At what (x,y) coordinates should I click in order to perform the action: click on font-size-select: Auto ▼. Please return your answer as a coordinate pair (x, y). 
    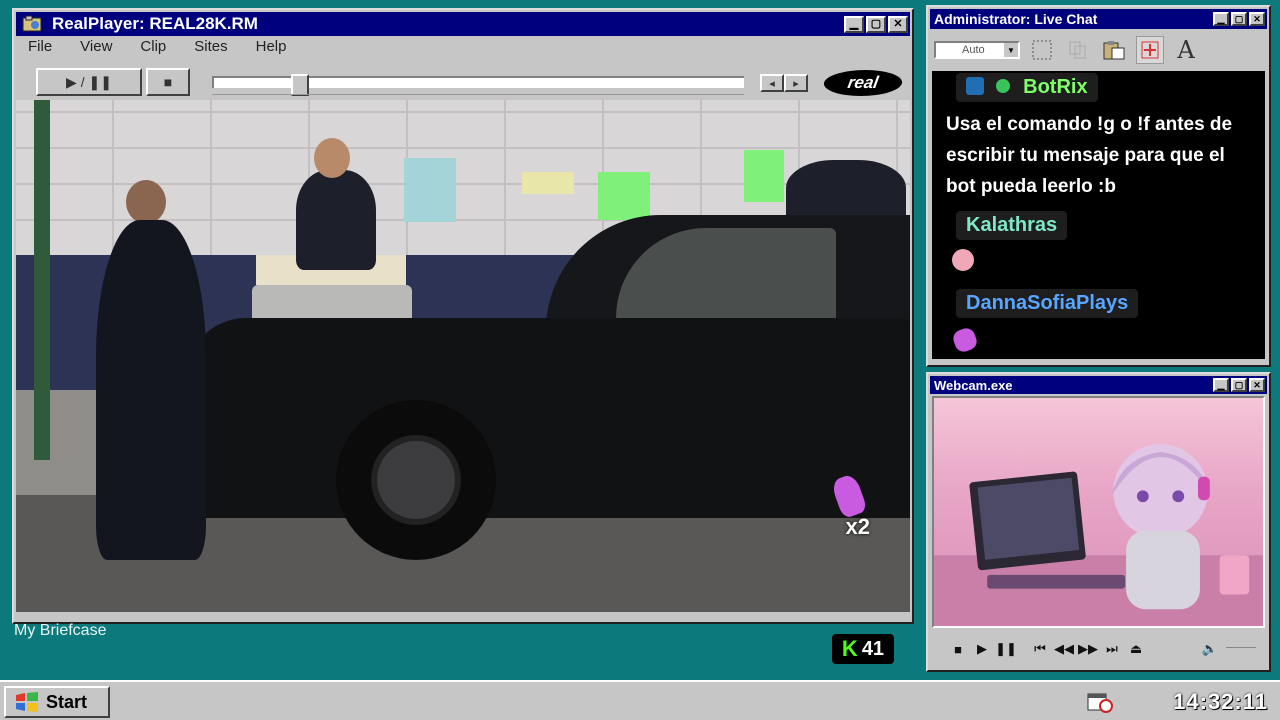
    Looking at the image, I should click on (977, 50).